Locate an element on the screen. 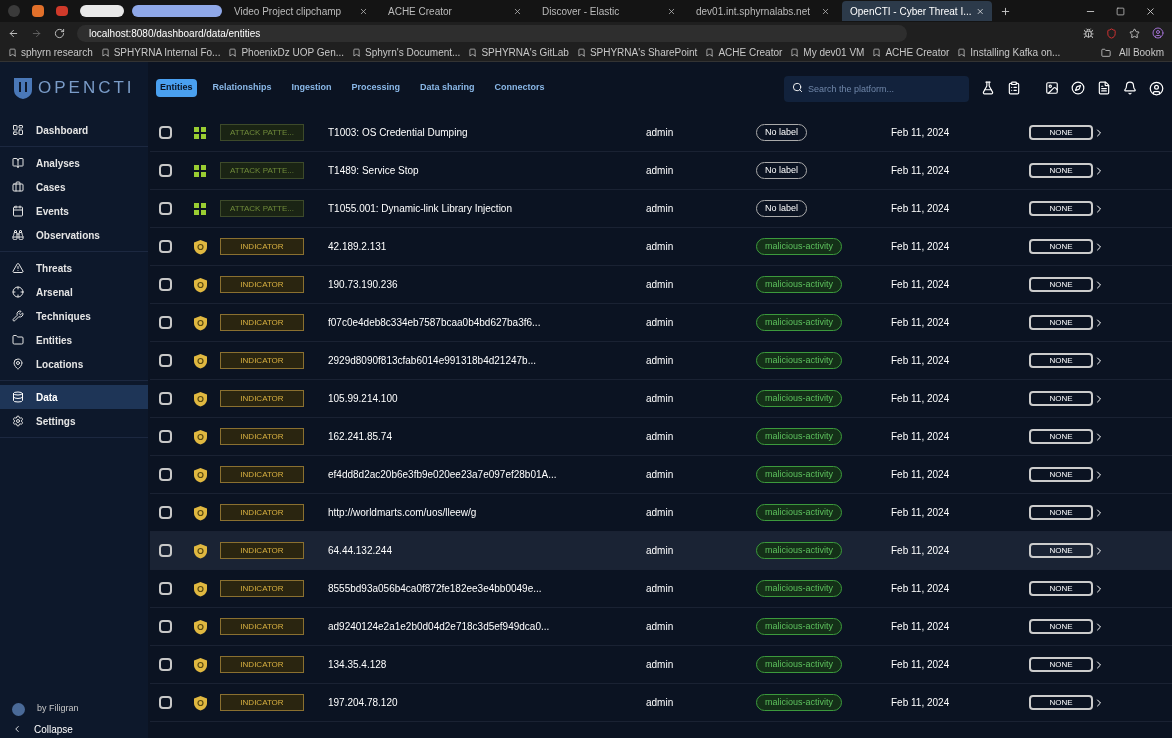 This screenshot has width=1172, height=738. back-icon is located at coordinates (13, 33).